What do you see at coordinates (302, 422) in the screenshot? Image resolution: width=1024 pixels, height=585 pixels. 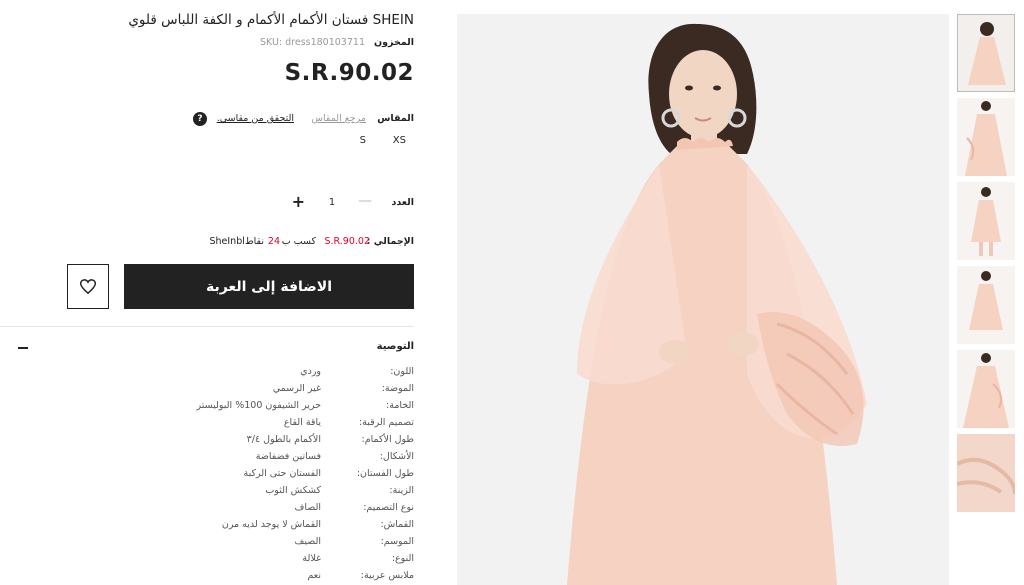 I see `attribute-value: ياقة القاع` at bounding box center [302, 422].